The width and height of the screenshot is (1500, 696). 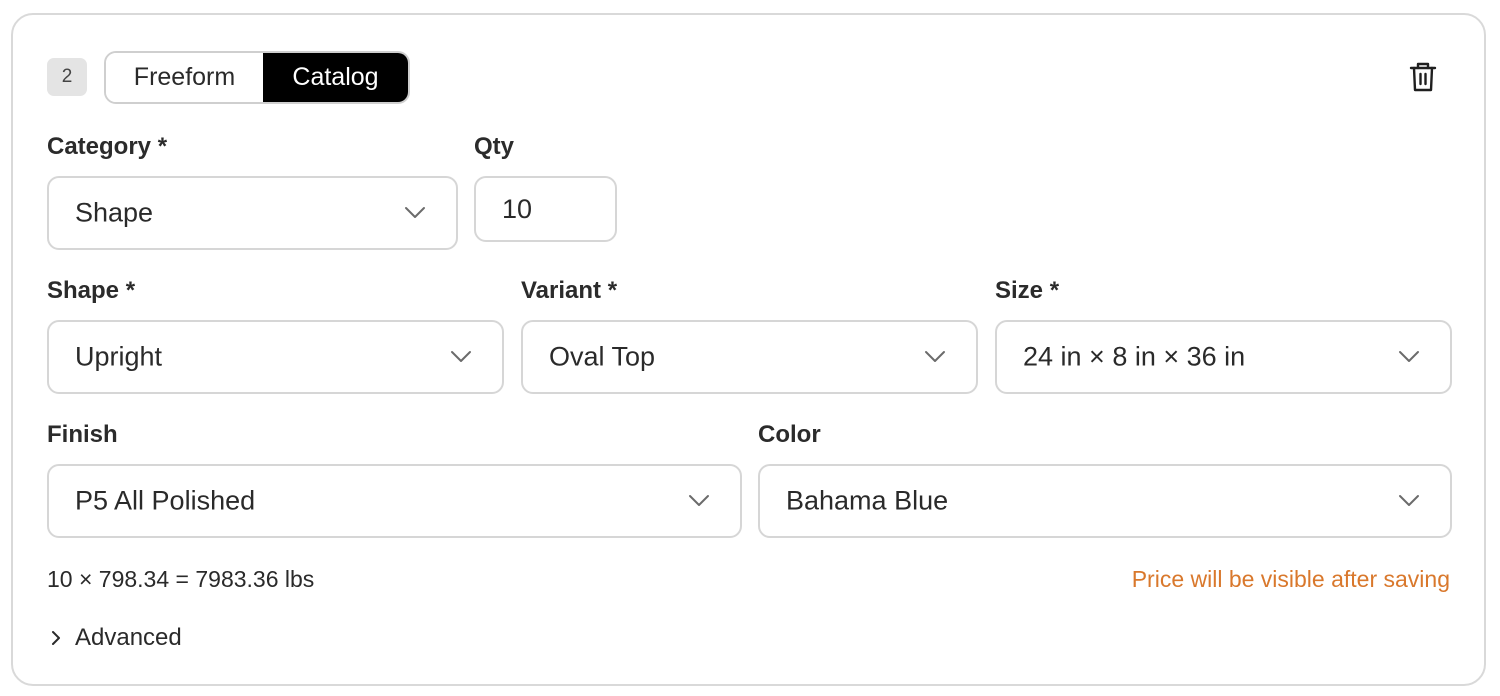 What do you see at coordinates (1134, 356) in the screenshot?
I see `size-value: 24 in × 8 in × 36 in` at bounding box center [1134, 356].